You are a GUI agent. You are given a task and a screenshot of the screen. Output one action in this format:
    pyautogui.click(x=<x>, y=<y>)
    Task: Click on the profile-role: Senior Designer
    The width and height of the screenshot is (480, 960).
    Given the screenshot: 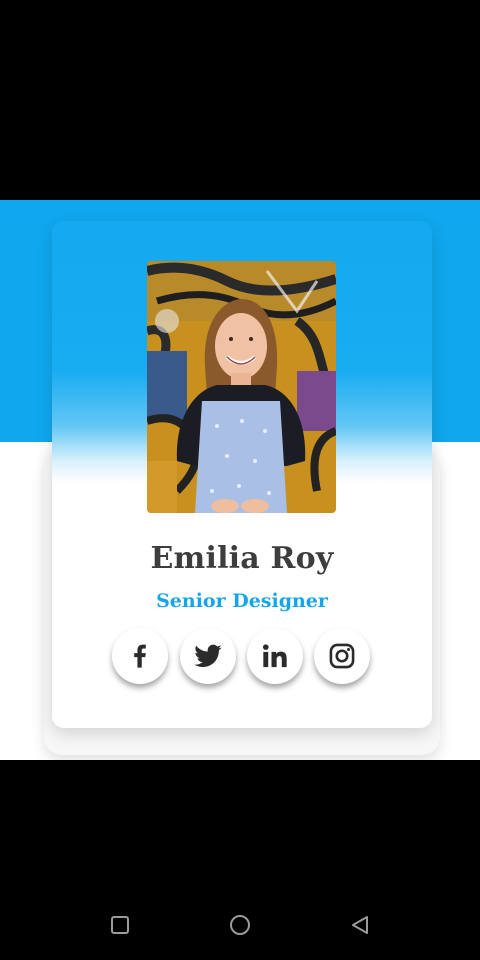 What is the action you would take?
    pyautogui.click(x=242, y=601)
    